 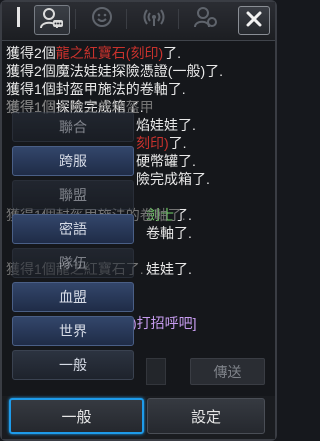 I want to click on message-text: 險完成箱了., so click(x=173, y=179).